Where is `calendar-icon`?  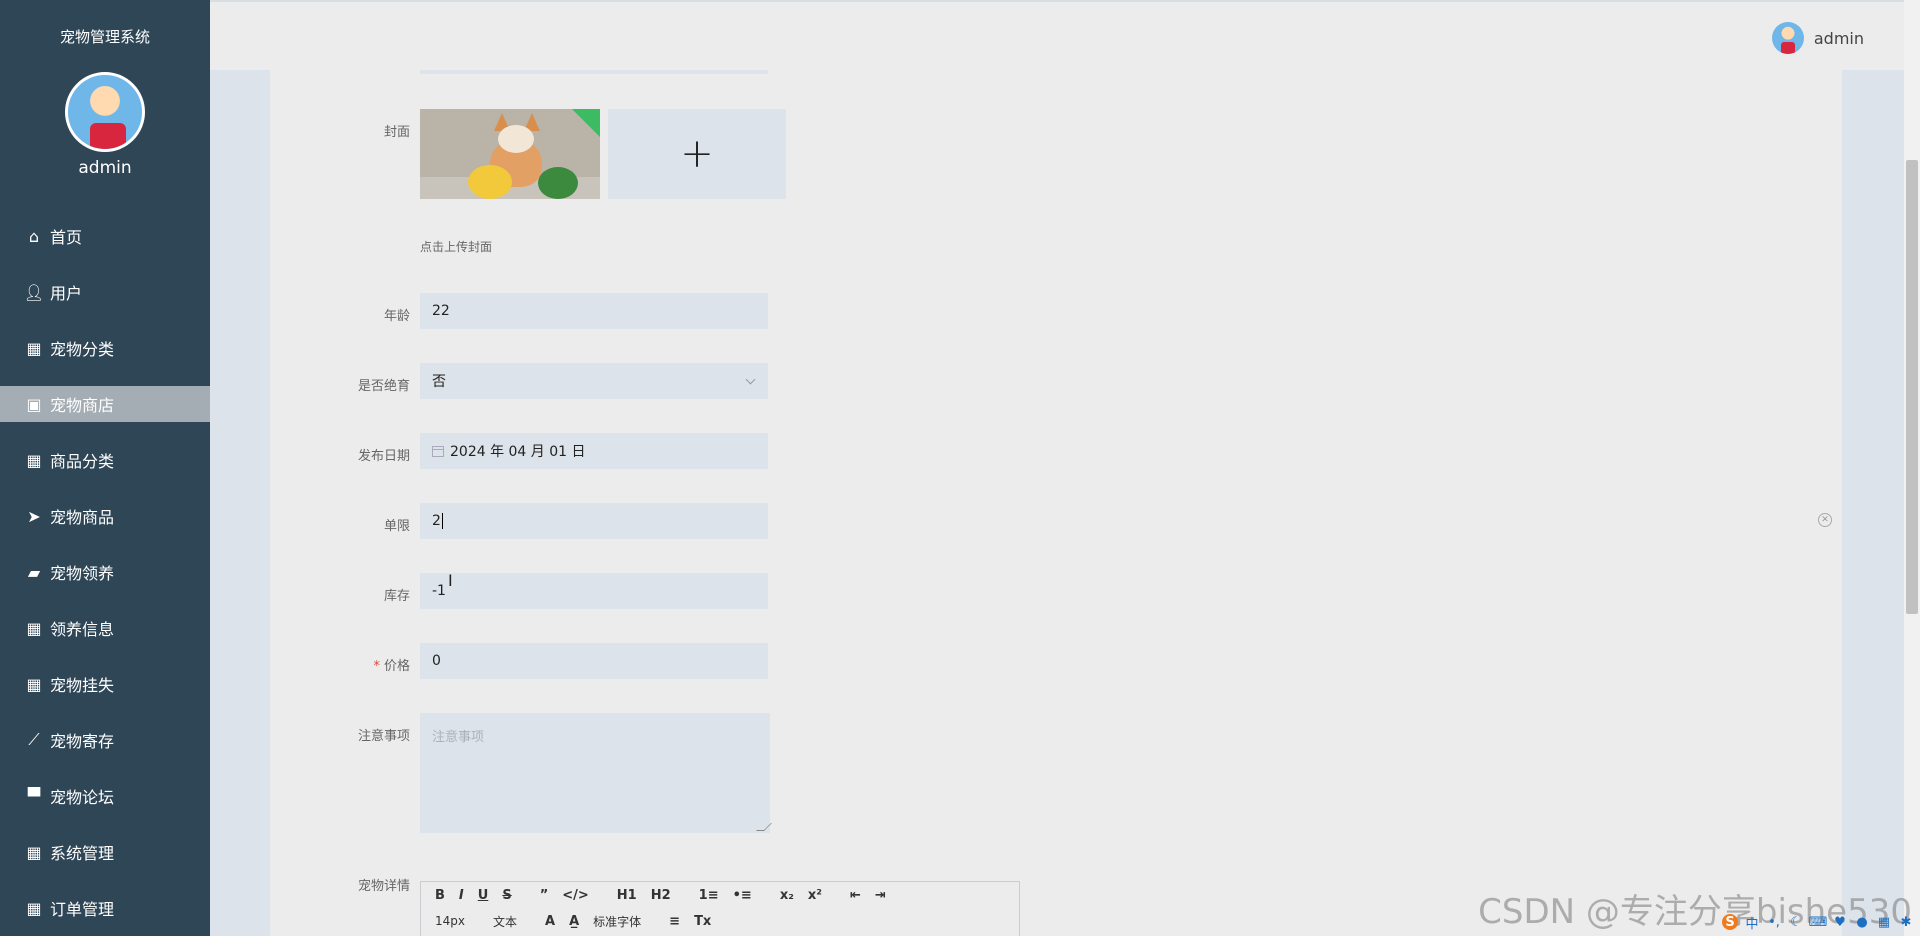 calendar-icon is located at coordinates (438, 451).